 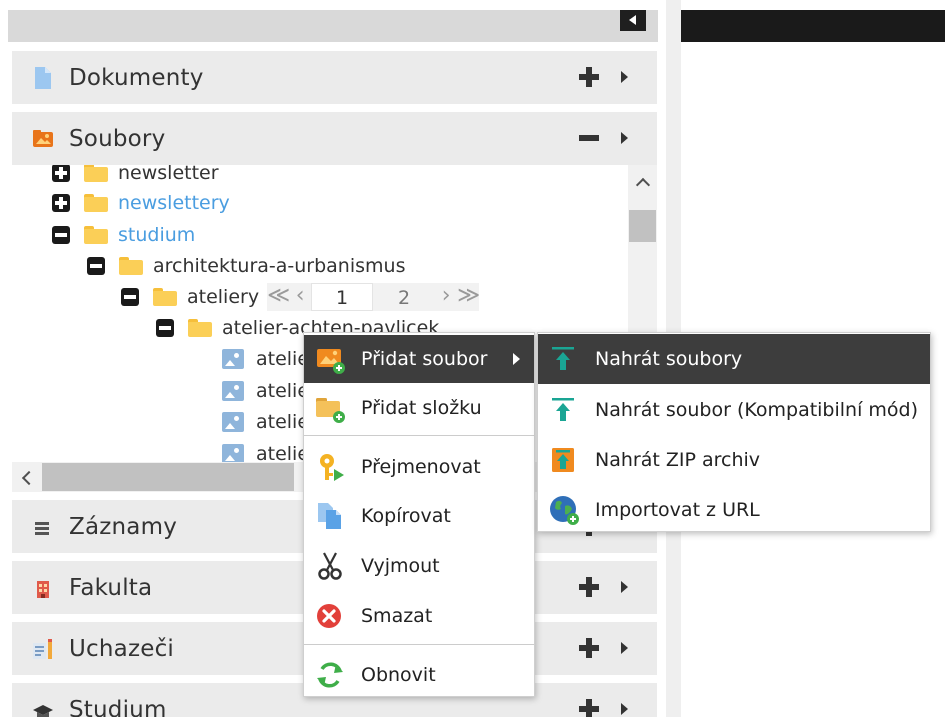 What do you see at coordinates (136, 77) in the screenshot?
I see `accordion-title: Dokumenty` at bounding box center [136, 77].